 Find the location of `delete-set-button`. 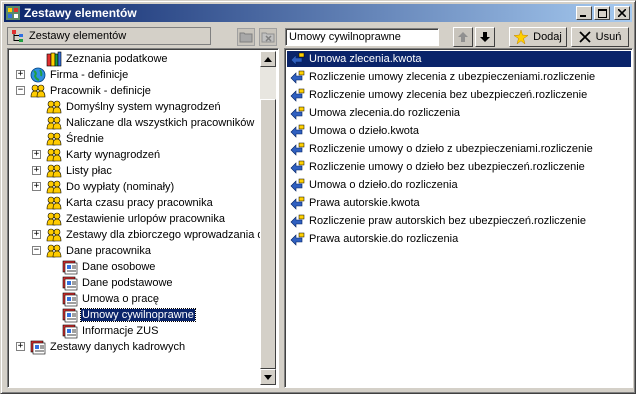

delete-set-button is located at coordinates (268, 37).